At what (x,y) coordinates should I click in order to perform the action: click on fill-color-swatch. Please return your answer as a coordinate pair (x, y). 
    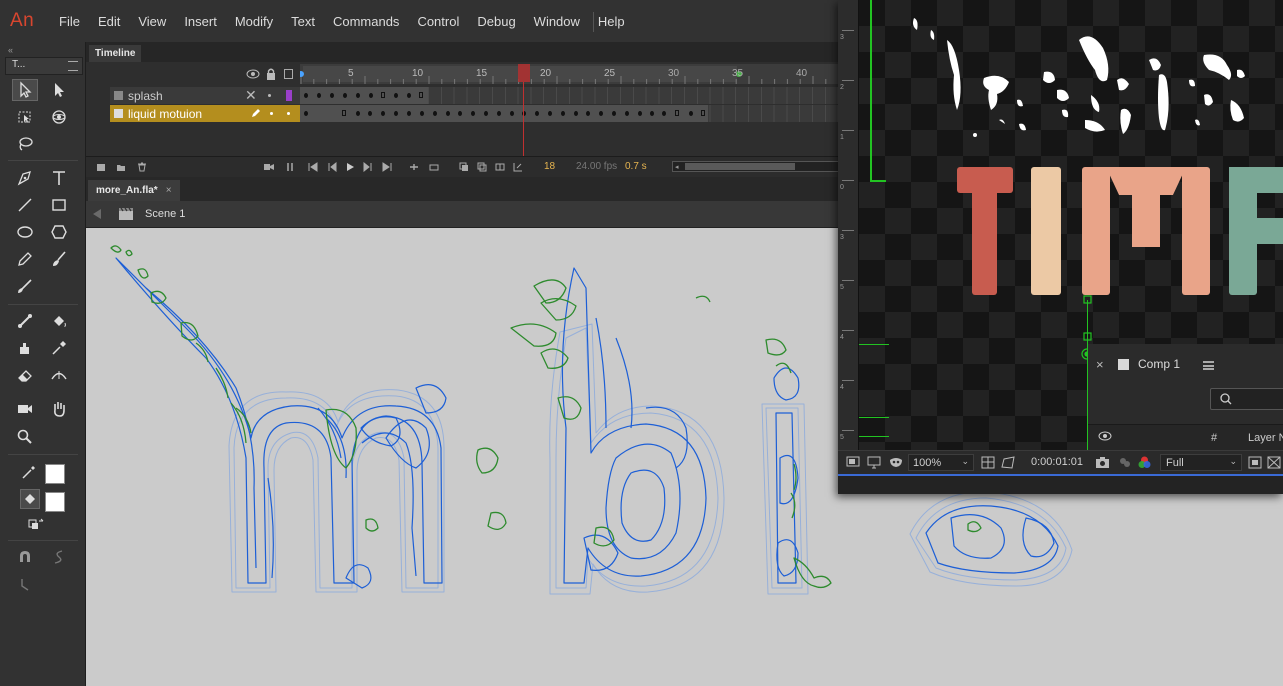
    Looking at the image, I should click on (55, 502).